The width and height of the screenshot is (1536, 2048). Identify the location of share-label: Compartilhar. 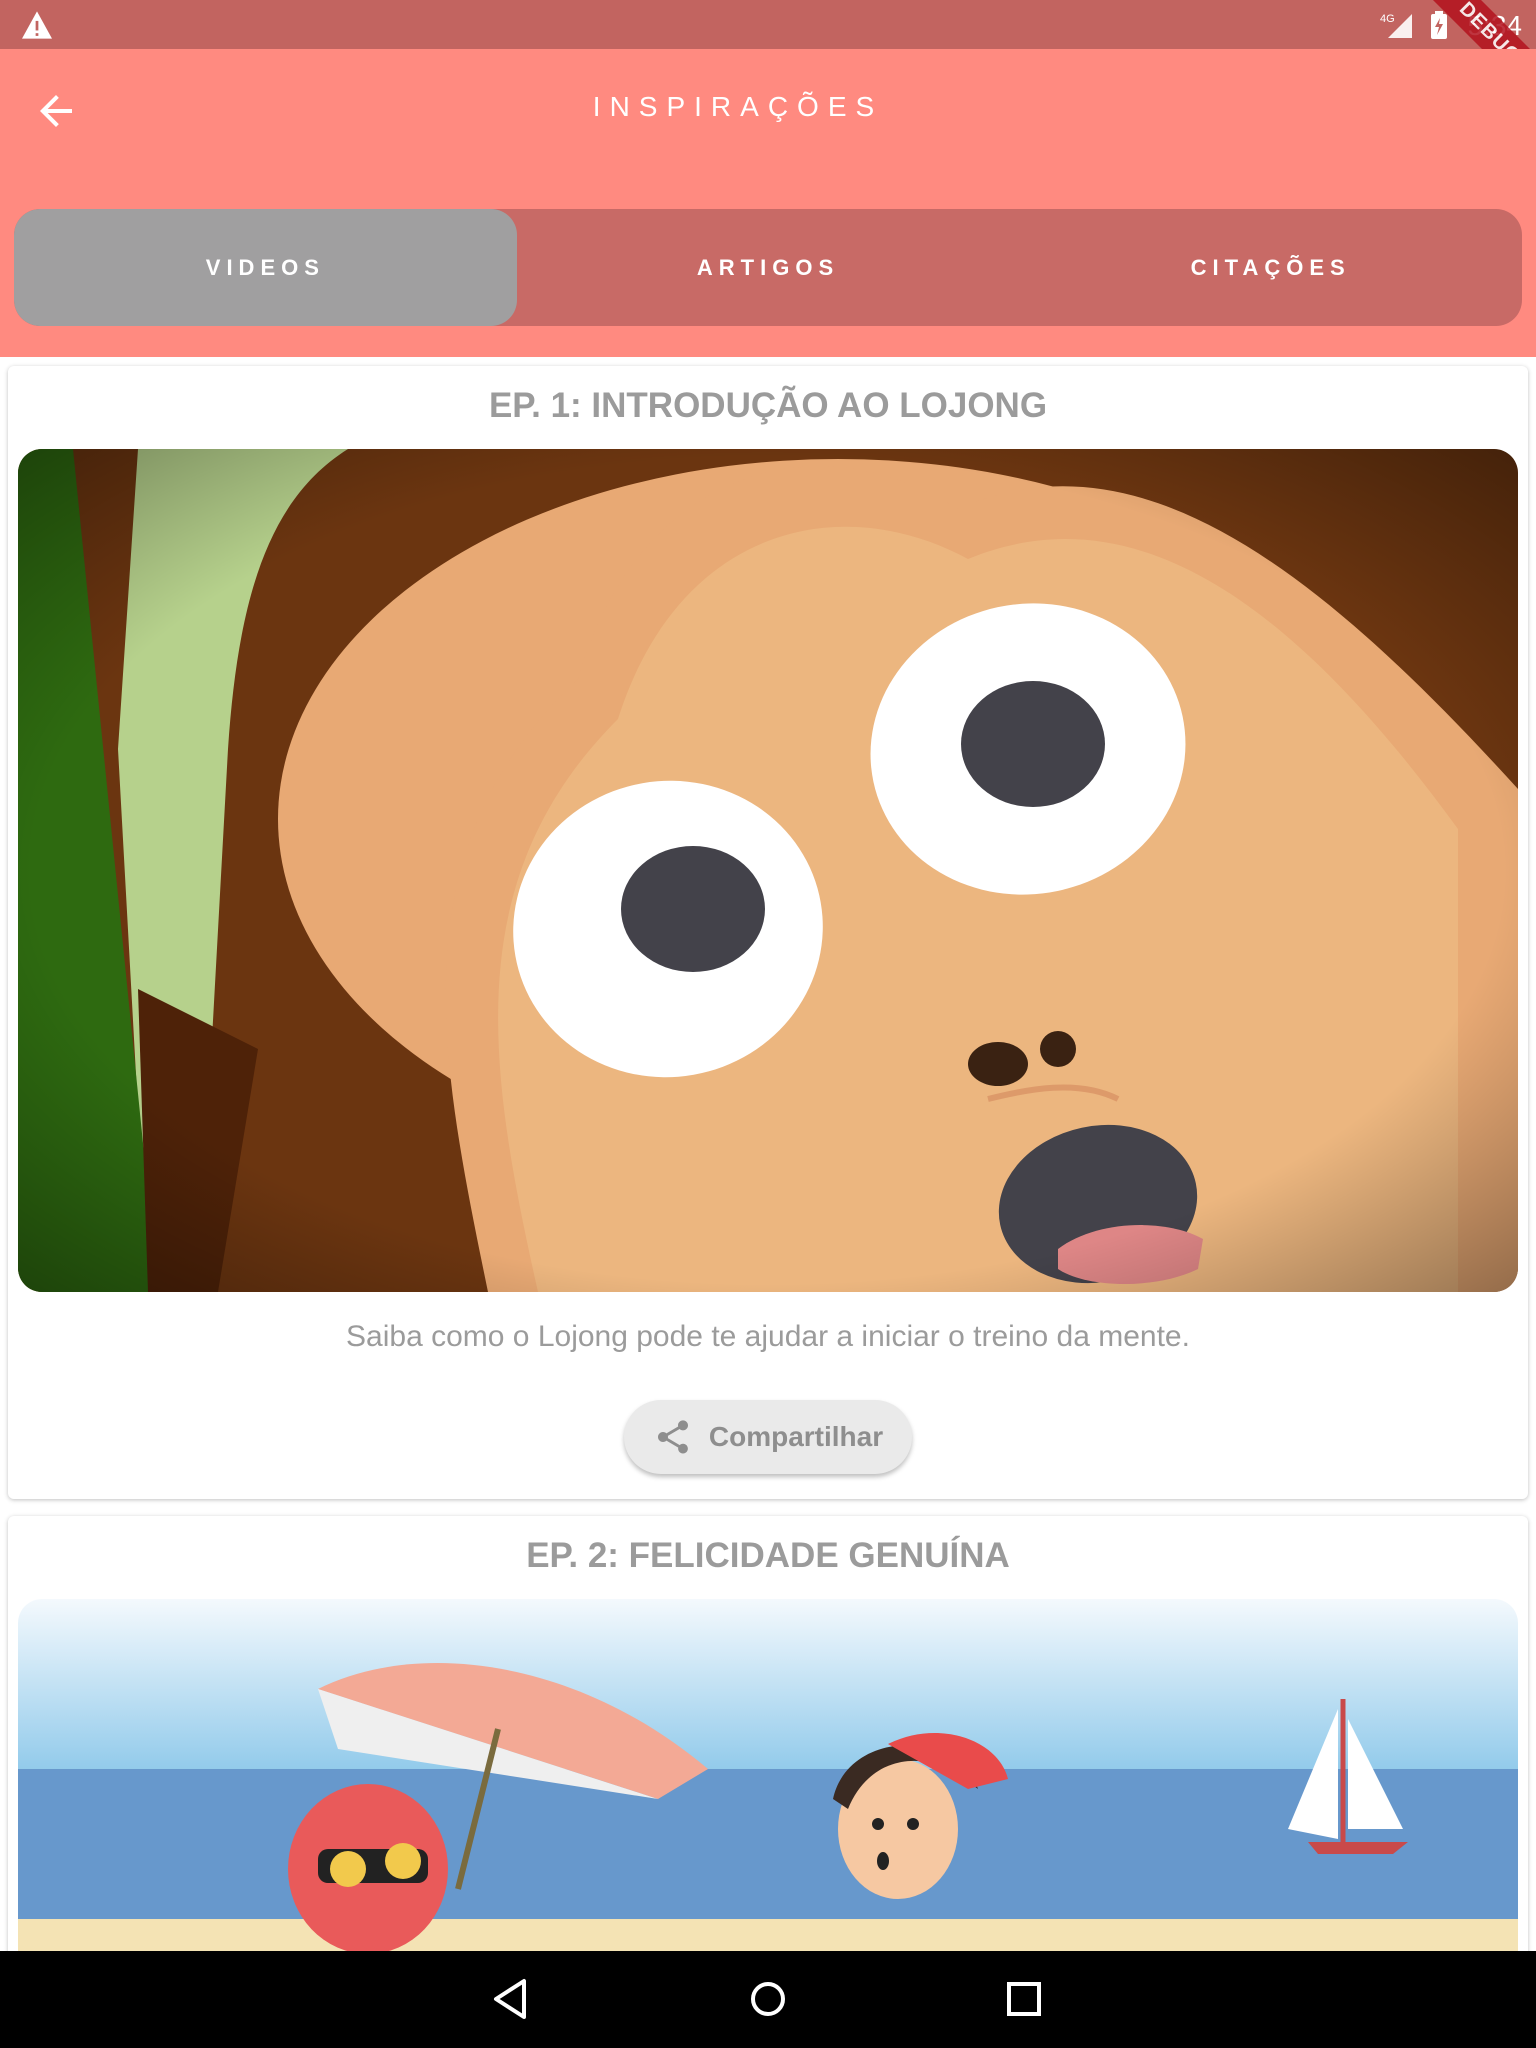
(796, 1436).